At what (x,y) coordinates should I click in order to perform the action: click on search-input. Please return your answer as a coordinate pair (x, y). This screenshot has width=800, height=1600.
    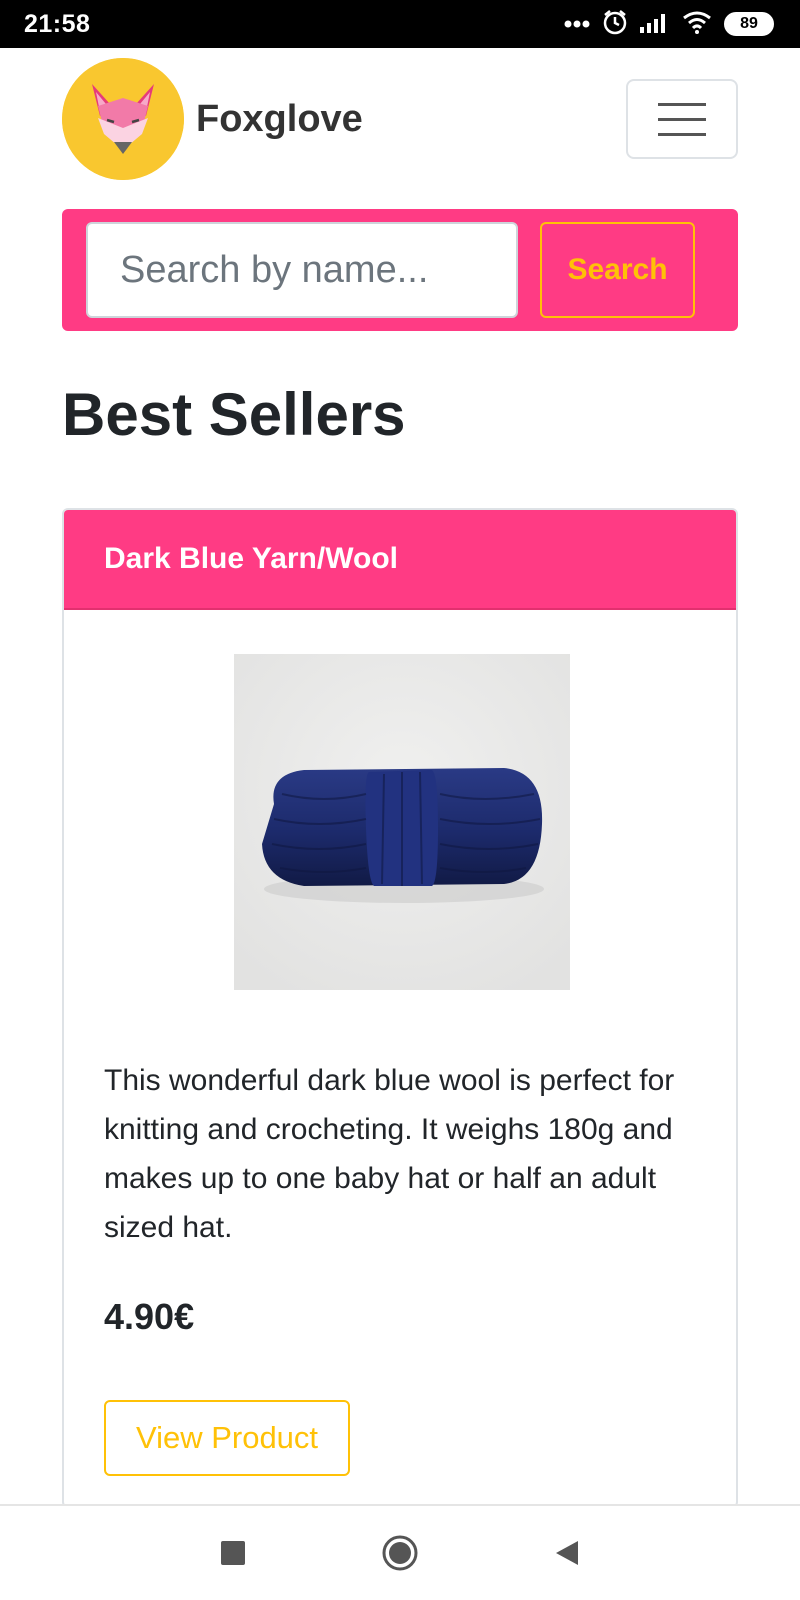
    Looking at the image, I should click on (302, 270).